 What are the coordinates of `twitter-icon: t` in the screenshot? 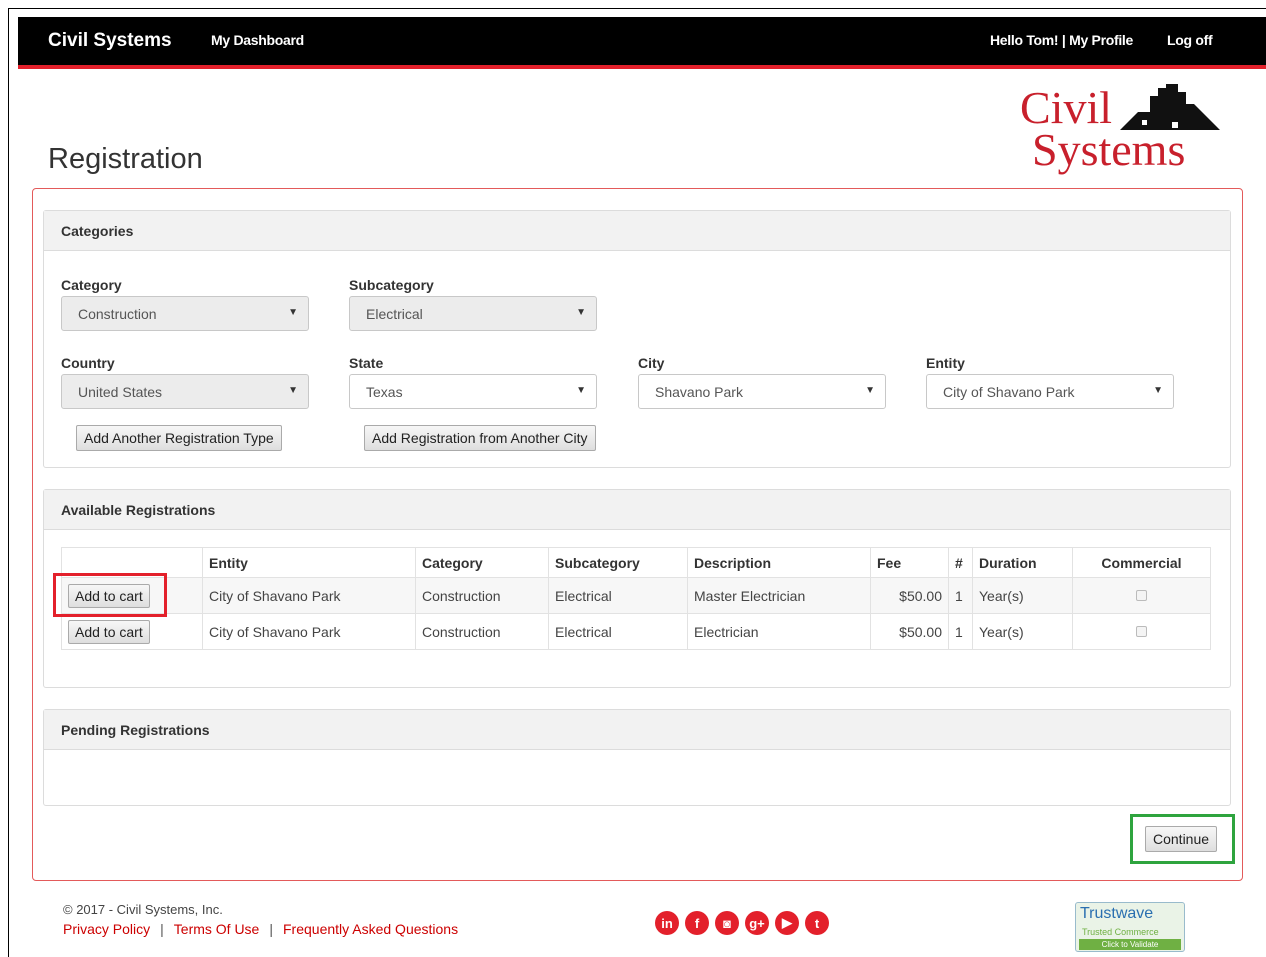 It's located at (817, 923).